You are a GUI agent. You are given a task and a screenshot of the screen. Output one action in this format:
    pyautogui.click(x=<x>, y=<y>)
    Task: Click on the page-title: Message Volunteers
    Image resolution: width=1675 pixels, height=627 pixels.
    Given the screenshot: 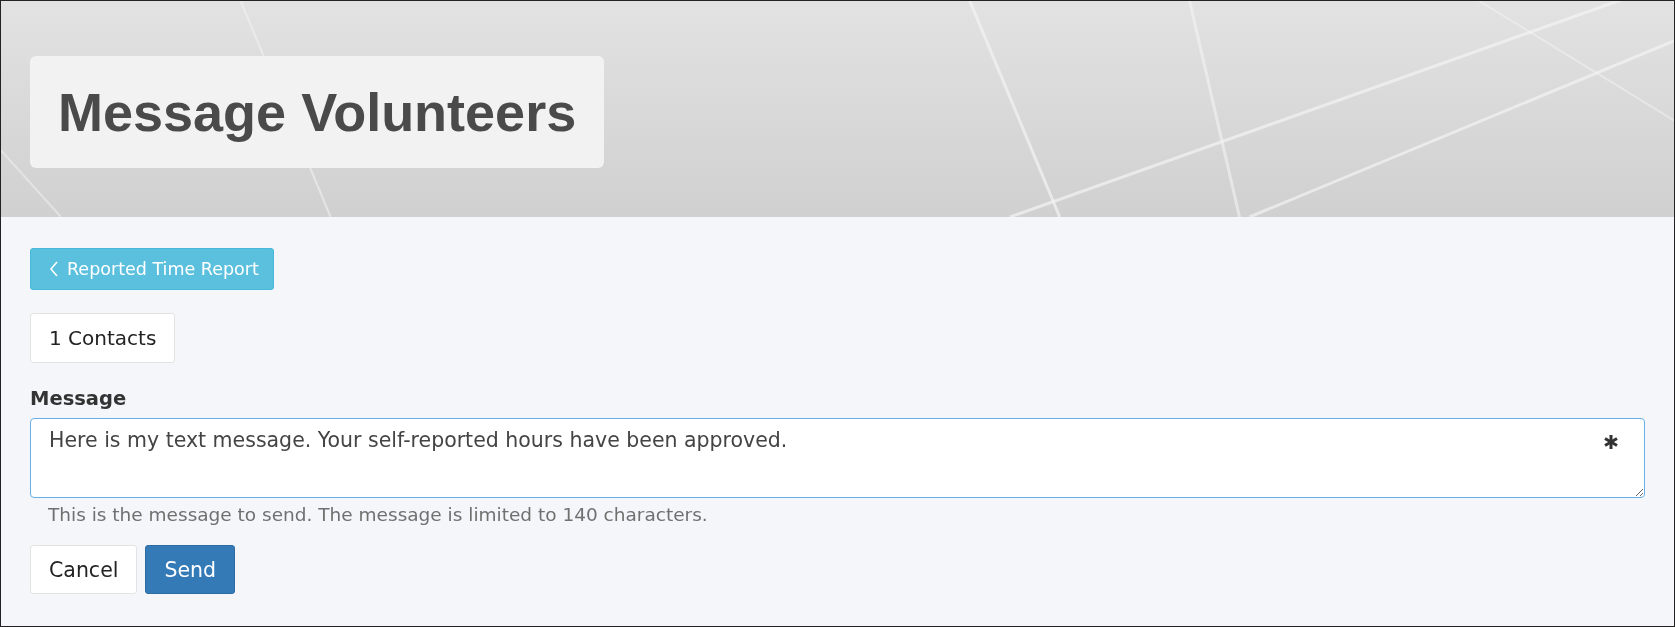 What is the action you would take?
    pyautogui.click(x=317, y=112)
    